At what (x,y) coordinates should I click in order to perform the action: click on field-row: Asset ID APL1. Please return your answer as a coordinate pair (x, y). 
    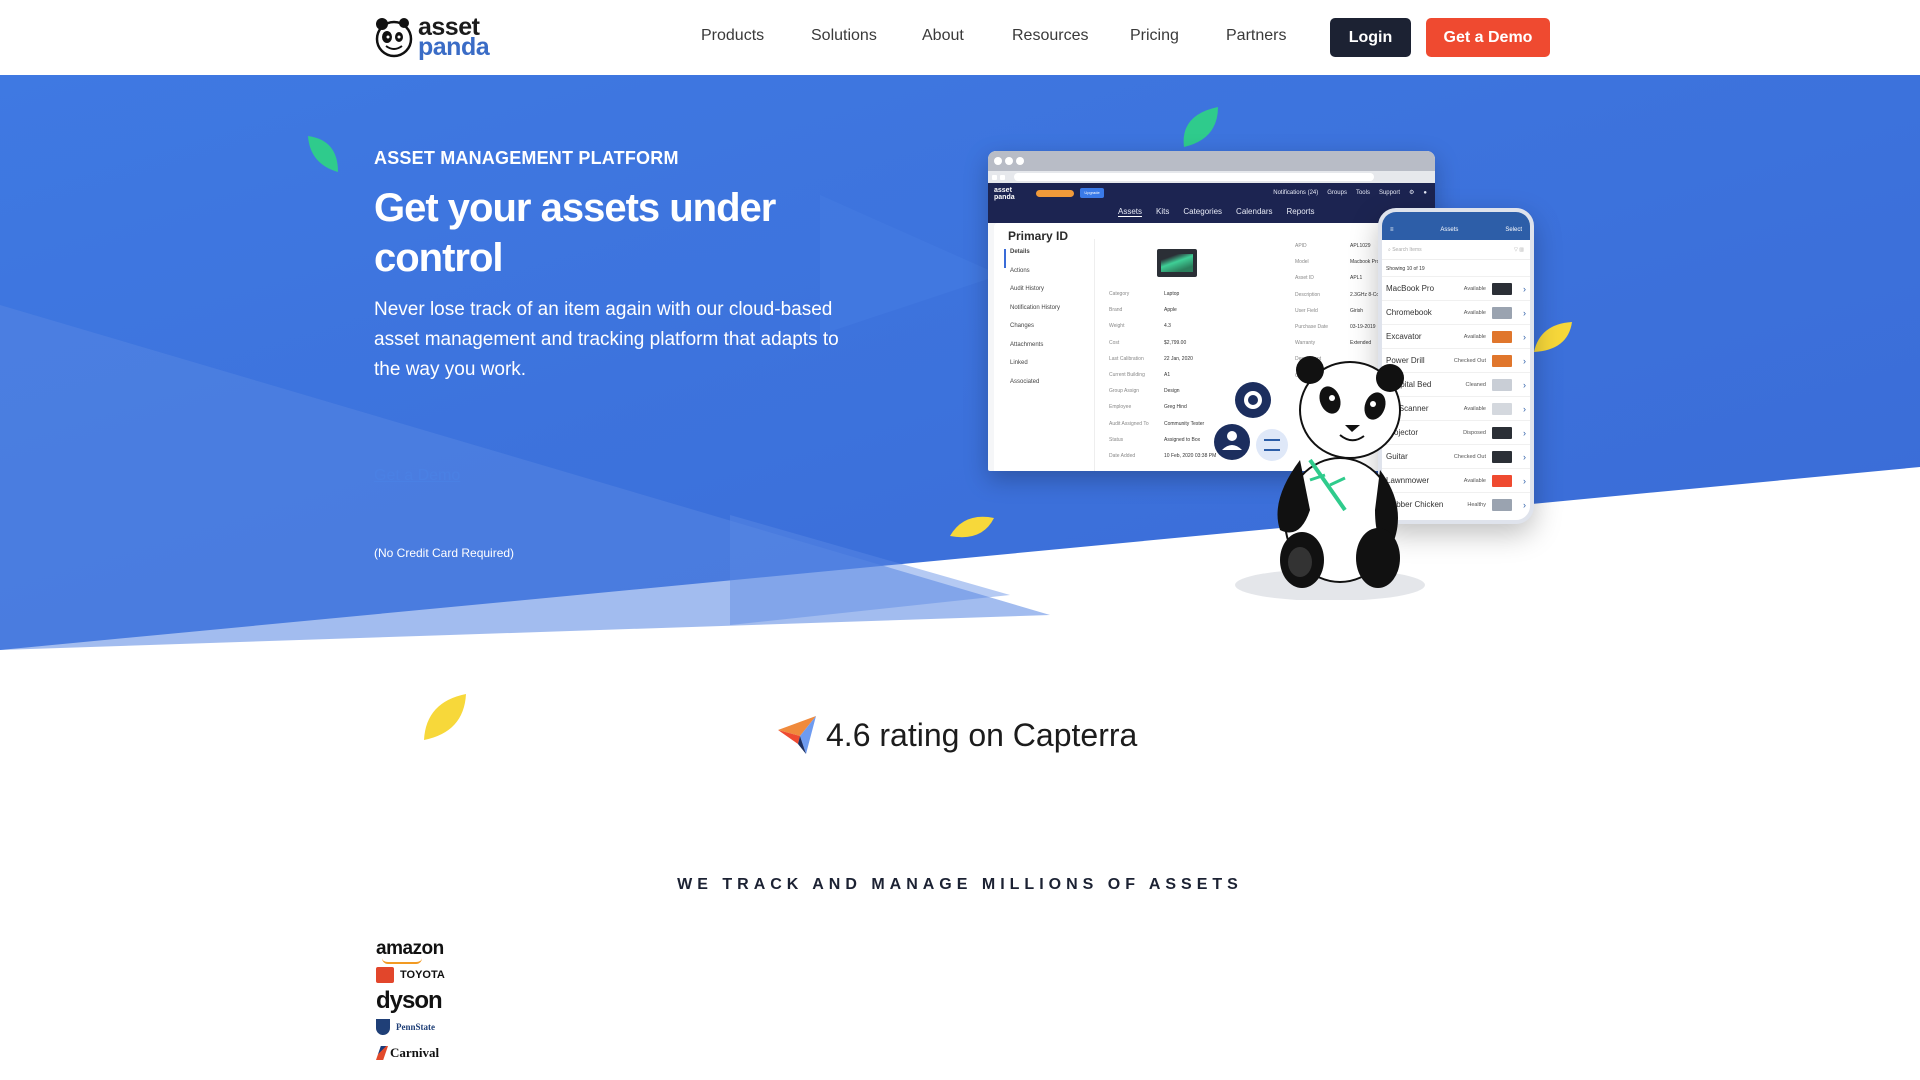
    Looking at the image, I should click on (1328, 278).